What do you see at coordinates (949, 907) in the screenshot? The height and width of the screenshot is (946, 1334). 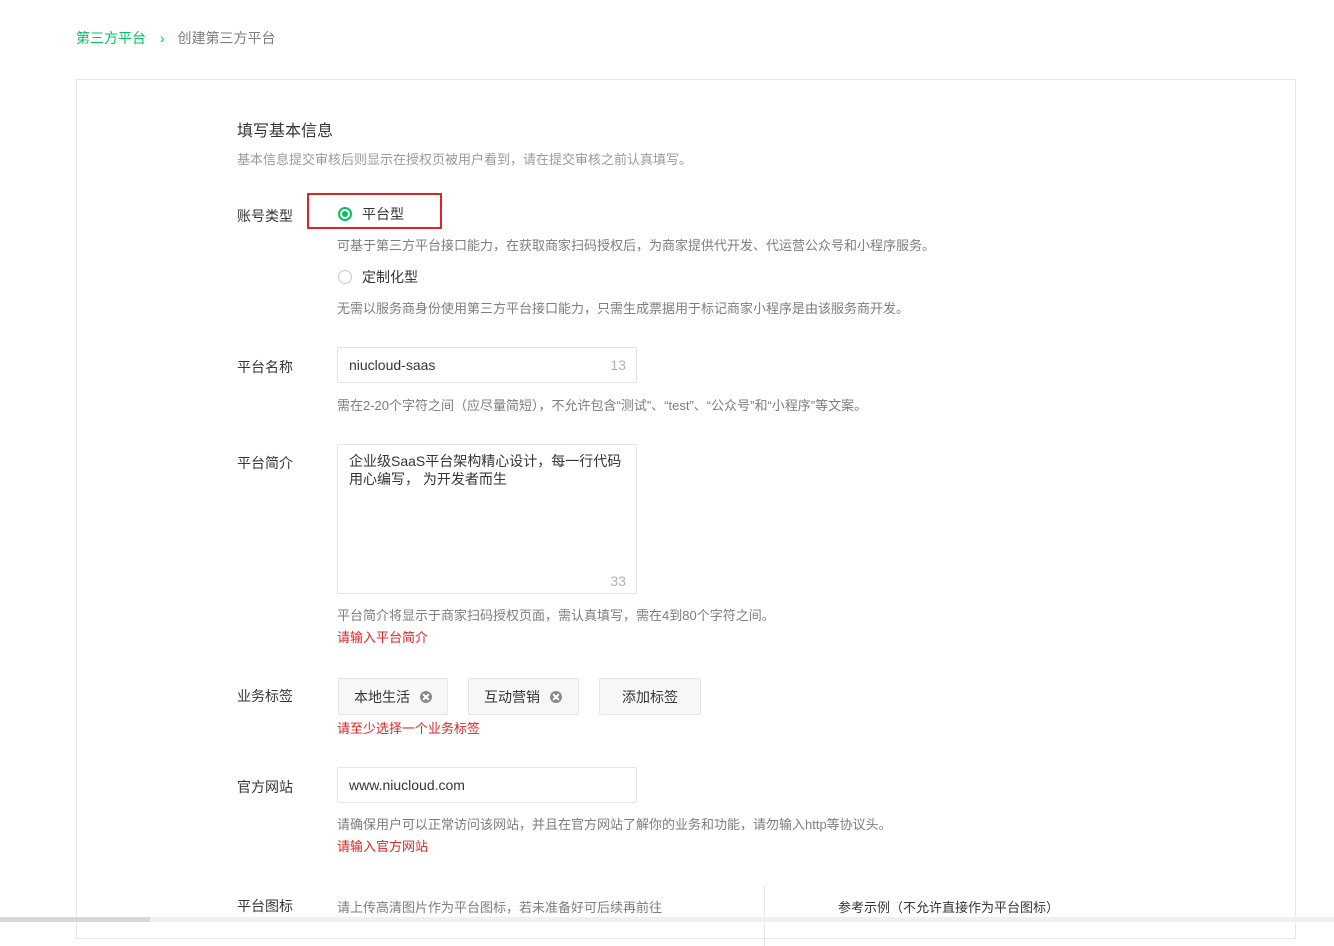 I see `icon-example-title: 参考示例（不允许直接作为平台图标）` at bounding box center [949, 907].